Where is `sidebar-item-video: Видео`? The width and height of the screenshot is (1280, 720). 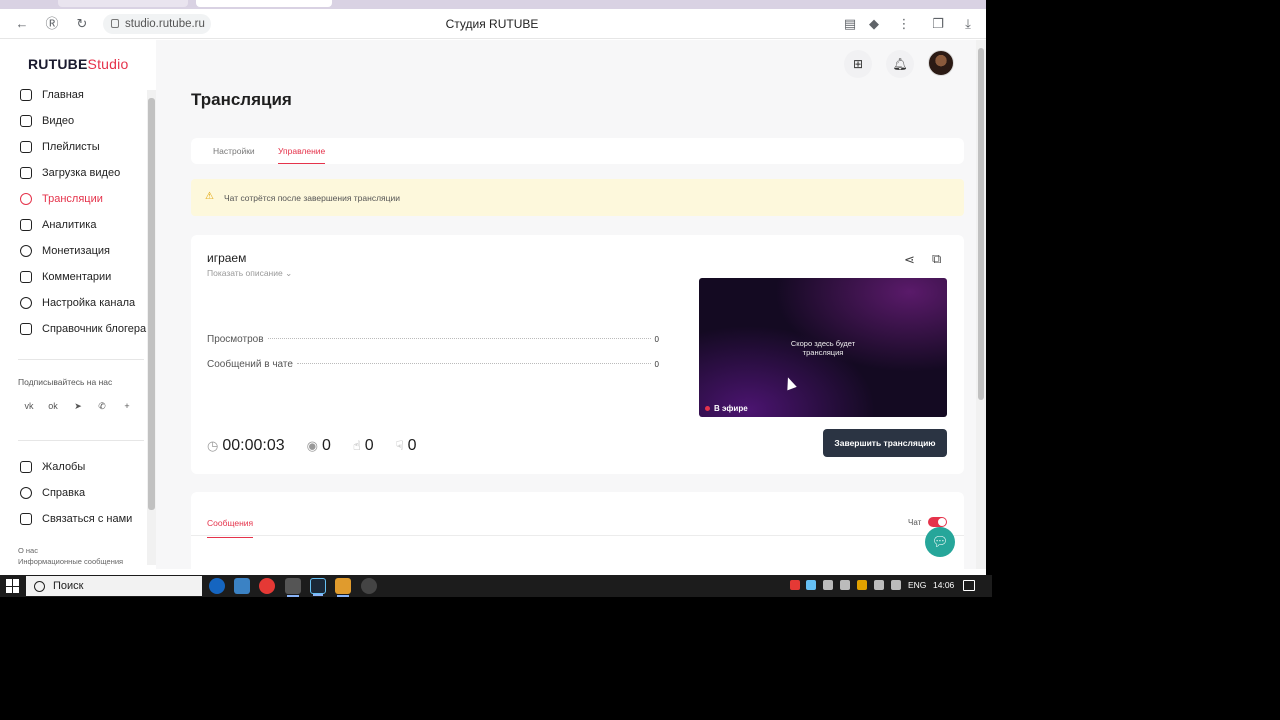
sidebar-item-video: Видео is located at coordinates (86, 121).